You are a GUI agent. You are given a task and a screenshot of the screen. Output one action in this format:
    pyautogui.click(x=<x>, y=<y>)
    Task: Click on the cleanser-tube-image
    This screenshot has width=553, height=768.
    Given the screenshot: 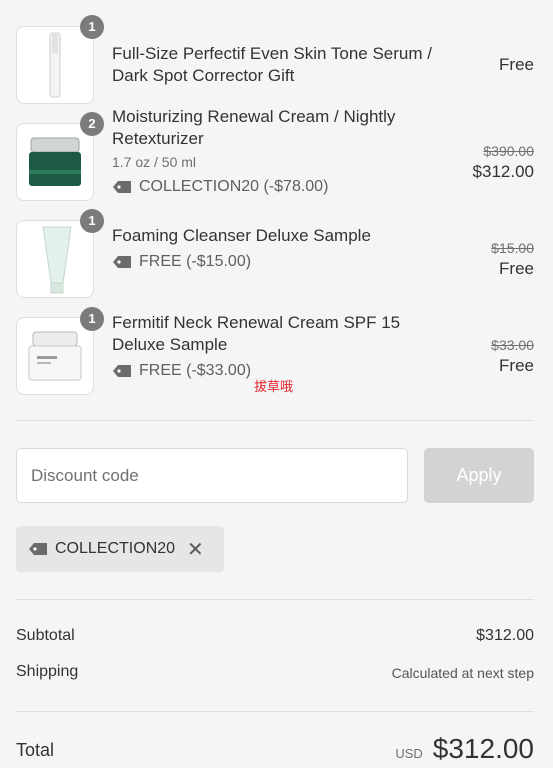 What is the action you would take?
    pyautogui.click(x=57, y=260)
    